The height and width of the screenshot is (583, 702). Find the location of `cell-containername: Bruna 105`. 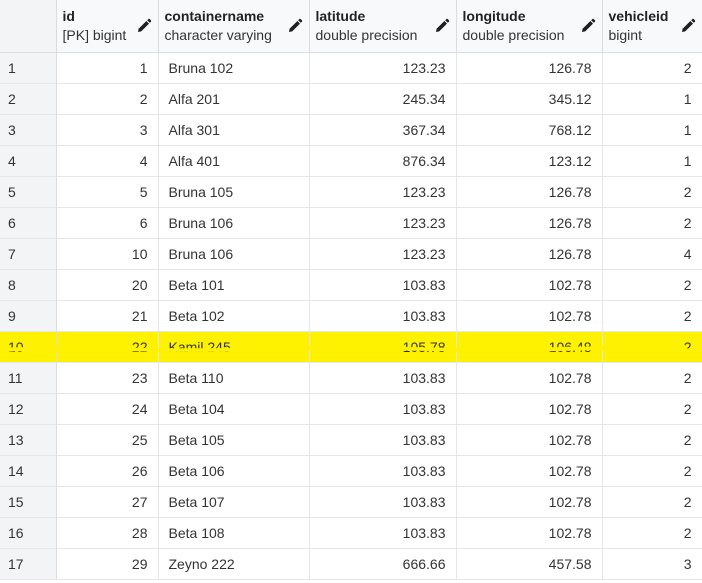

cell-containername: Bruna 105 is located at coordinates (234, 192).